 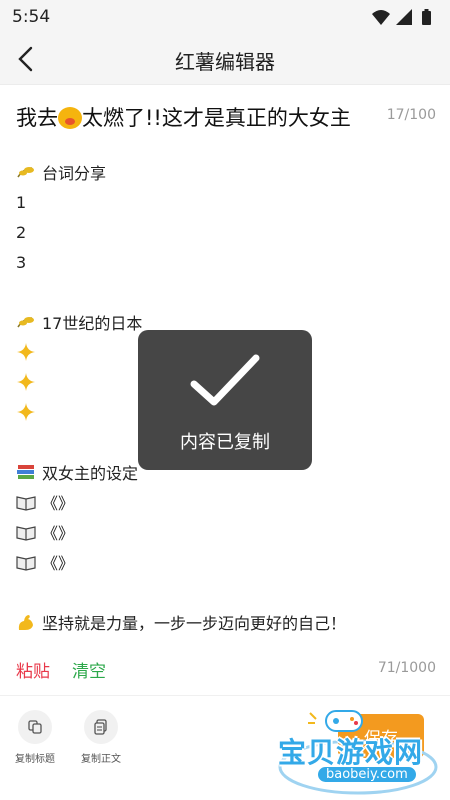 What do you see at coordinates (381, 17) in the screenshot?
I see `wifi-icon` at bounding box center [381, 17].